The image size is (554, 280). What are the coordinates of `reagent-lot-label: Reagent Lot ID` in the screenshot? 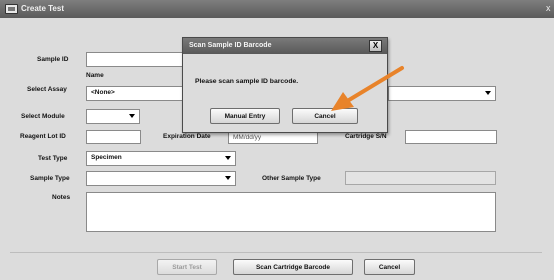 It's located at (43, 136).